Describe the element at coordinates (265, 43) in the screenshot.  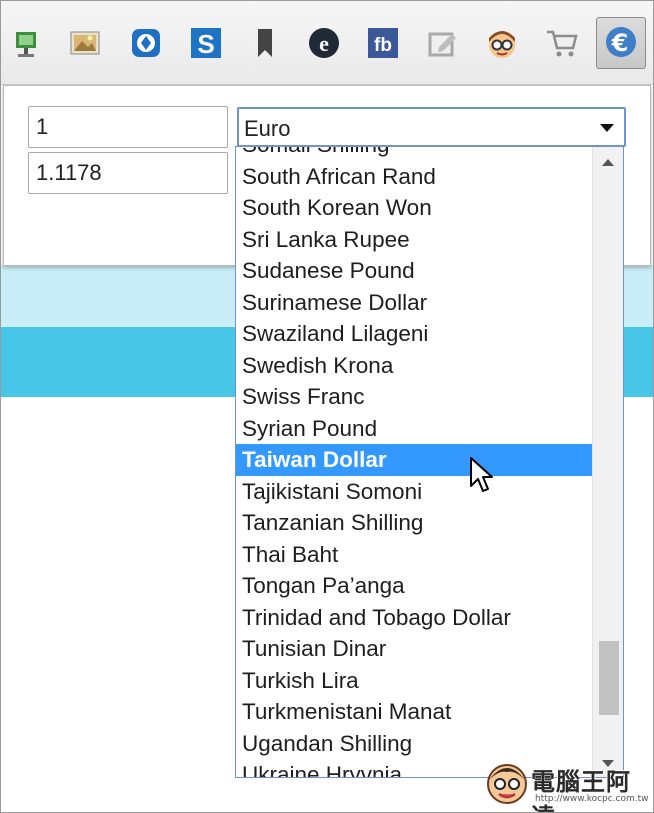
I see `bookmark-icon` at that location.